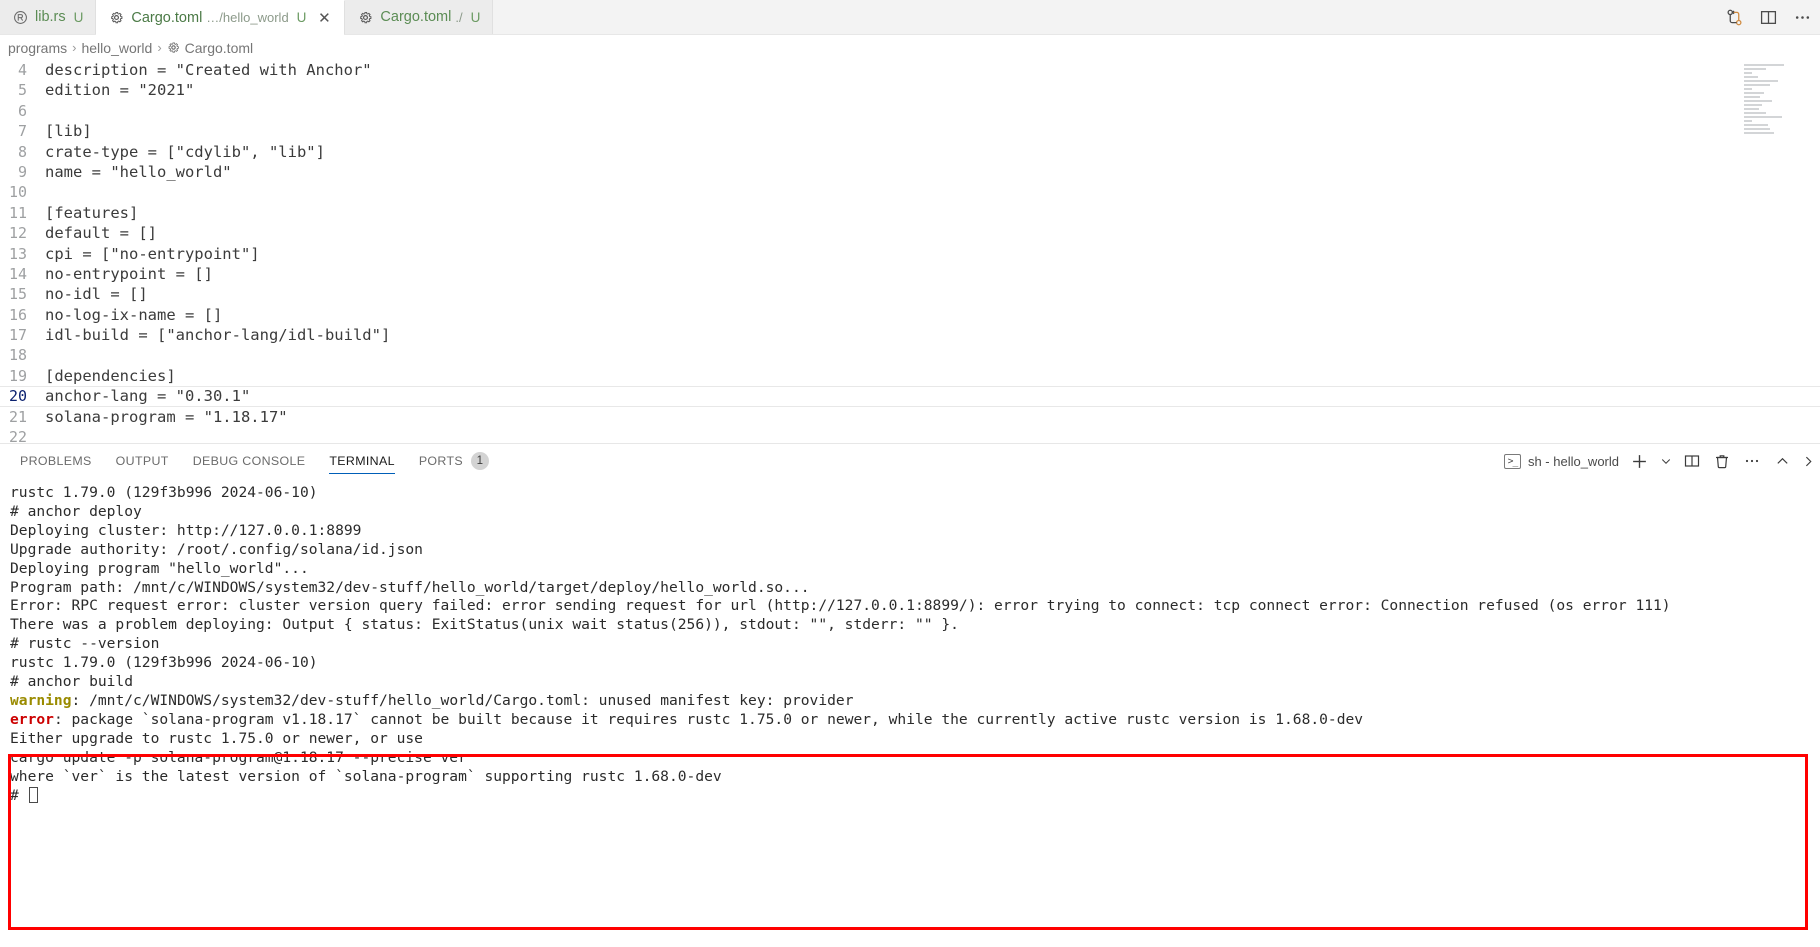  What do you see at coordinates (910, 396) in the screenshot?
I see `code-line-20: 20 anchor-lang = "0.30.1"` at bounding box center [910, 396].